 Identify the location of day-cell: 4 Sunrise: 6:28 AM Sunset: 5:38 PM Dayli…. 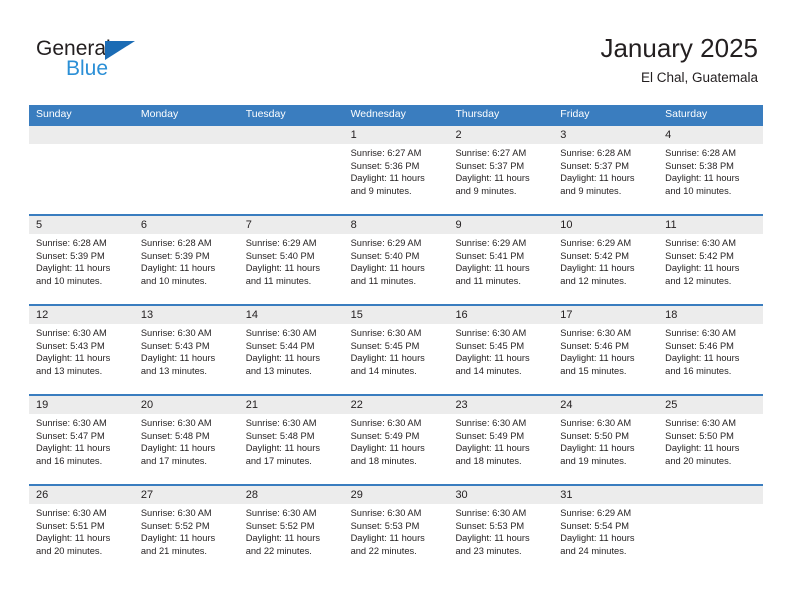
(711, 169).